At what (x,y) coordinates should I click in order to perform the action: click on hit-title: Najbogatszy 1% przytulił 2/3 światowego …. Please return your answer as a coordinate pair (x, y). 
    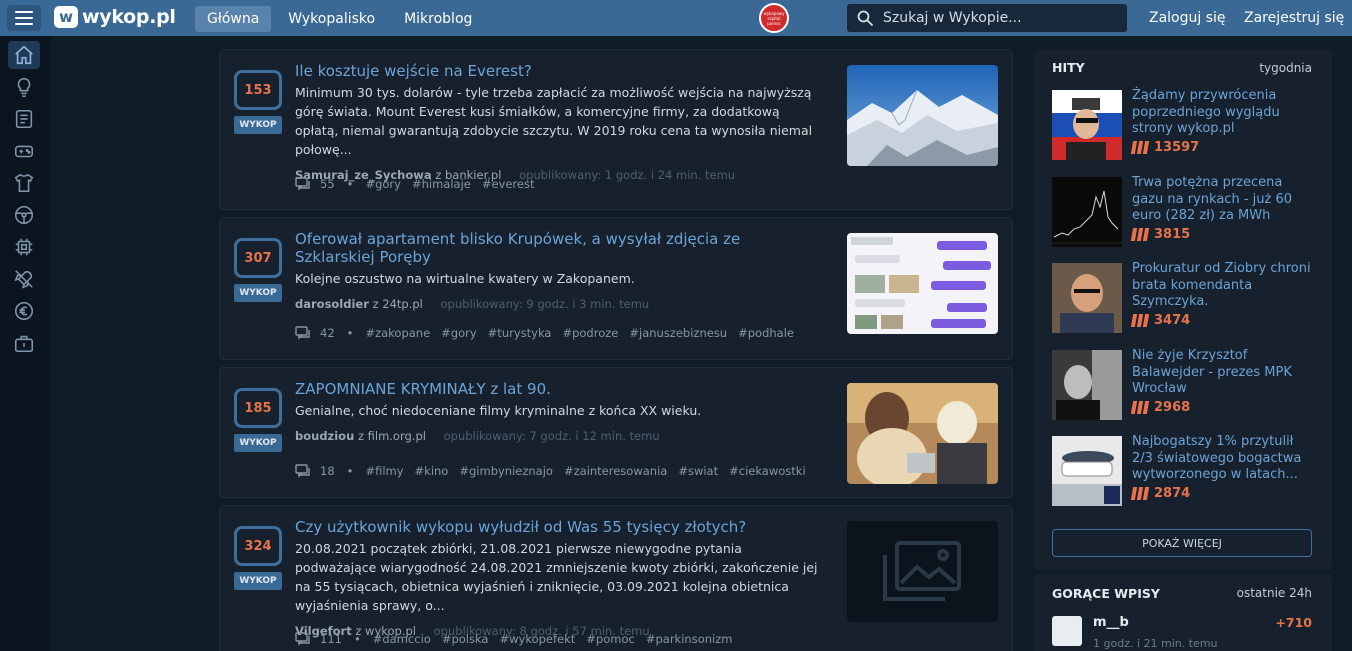
    Looking at the image, I should click on (1224, 459).